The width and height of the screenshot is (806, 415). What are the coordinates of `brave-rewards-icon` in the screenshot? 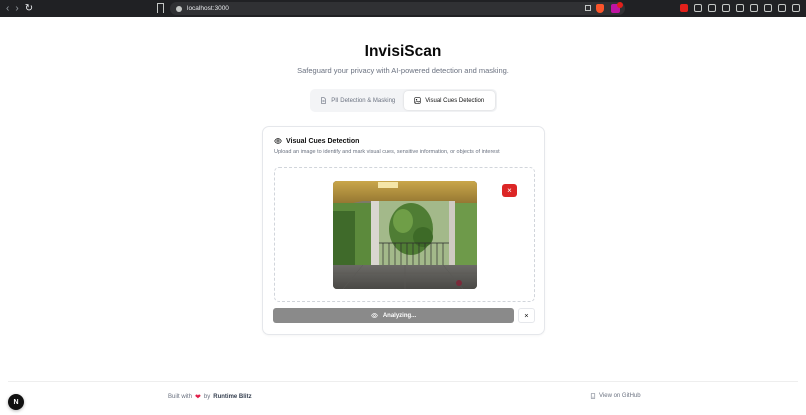 It's located at (617, 7).